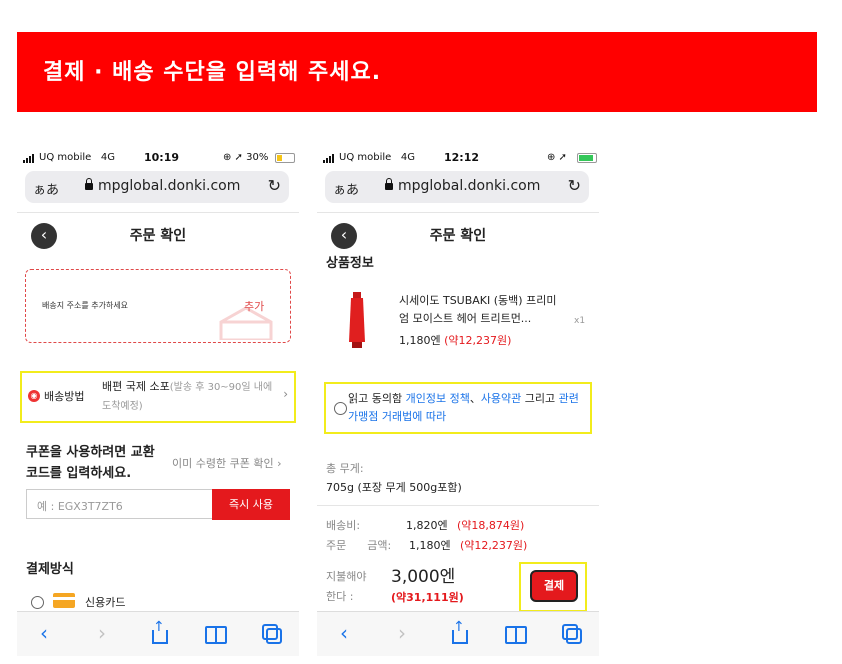 The width and height of the screenshot is (842, 664). What do you see at coordinates (50, 569) in the screenshot?
I see `payment-method-title: 결제방식` at bounding box center [50, 569].